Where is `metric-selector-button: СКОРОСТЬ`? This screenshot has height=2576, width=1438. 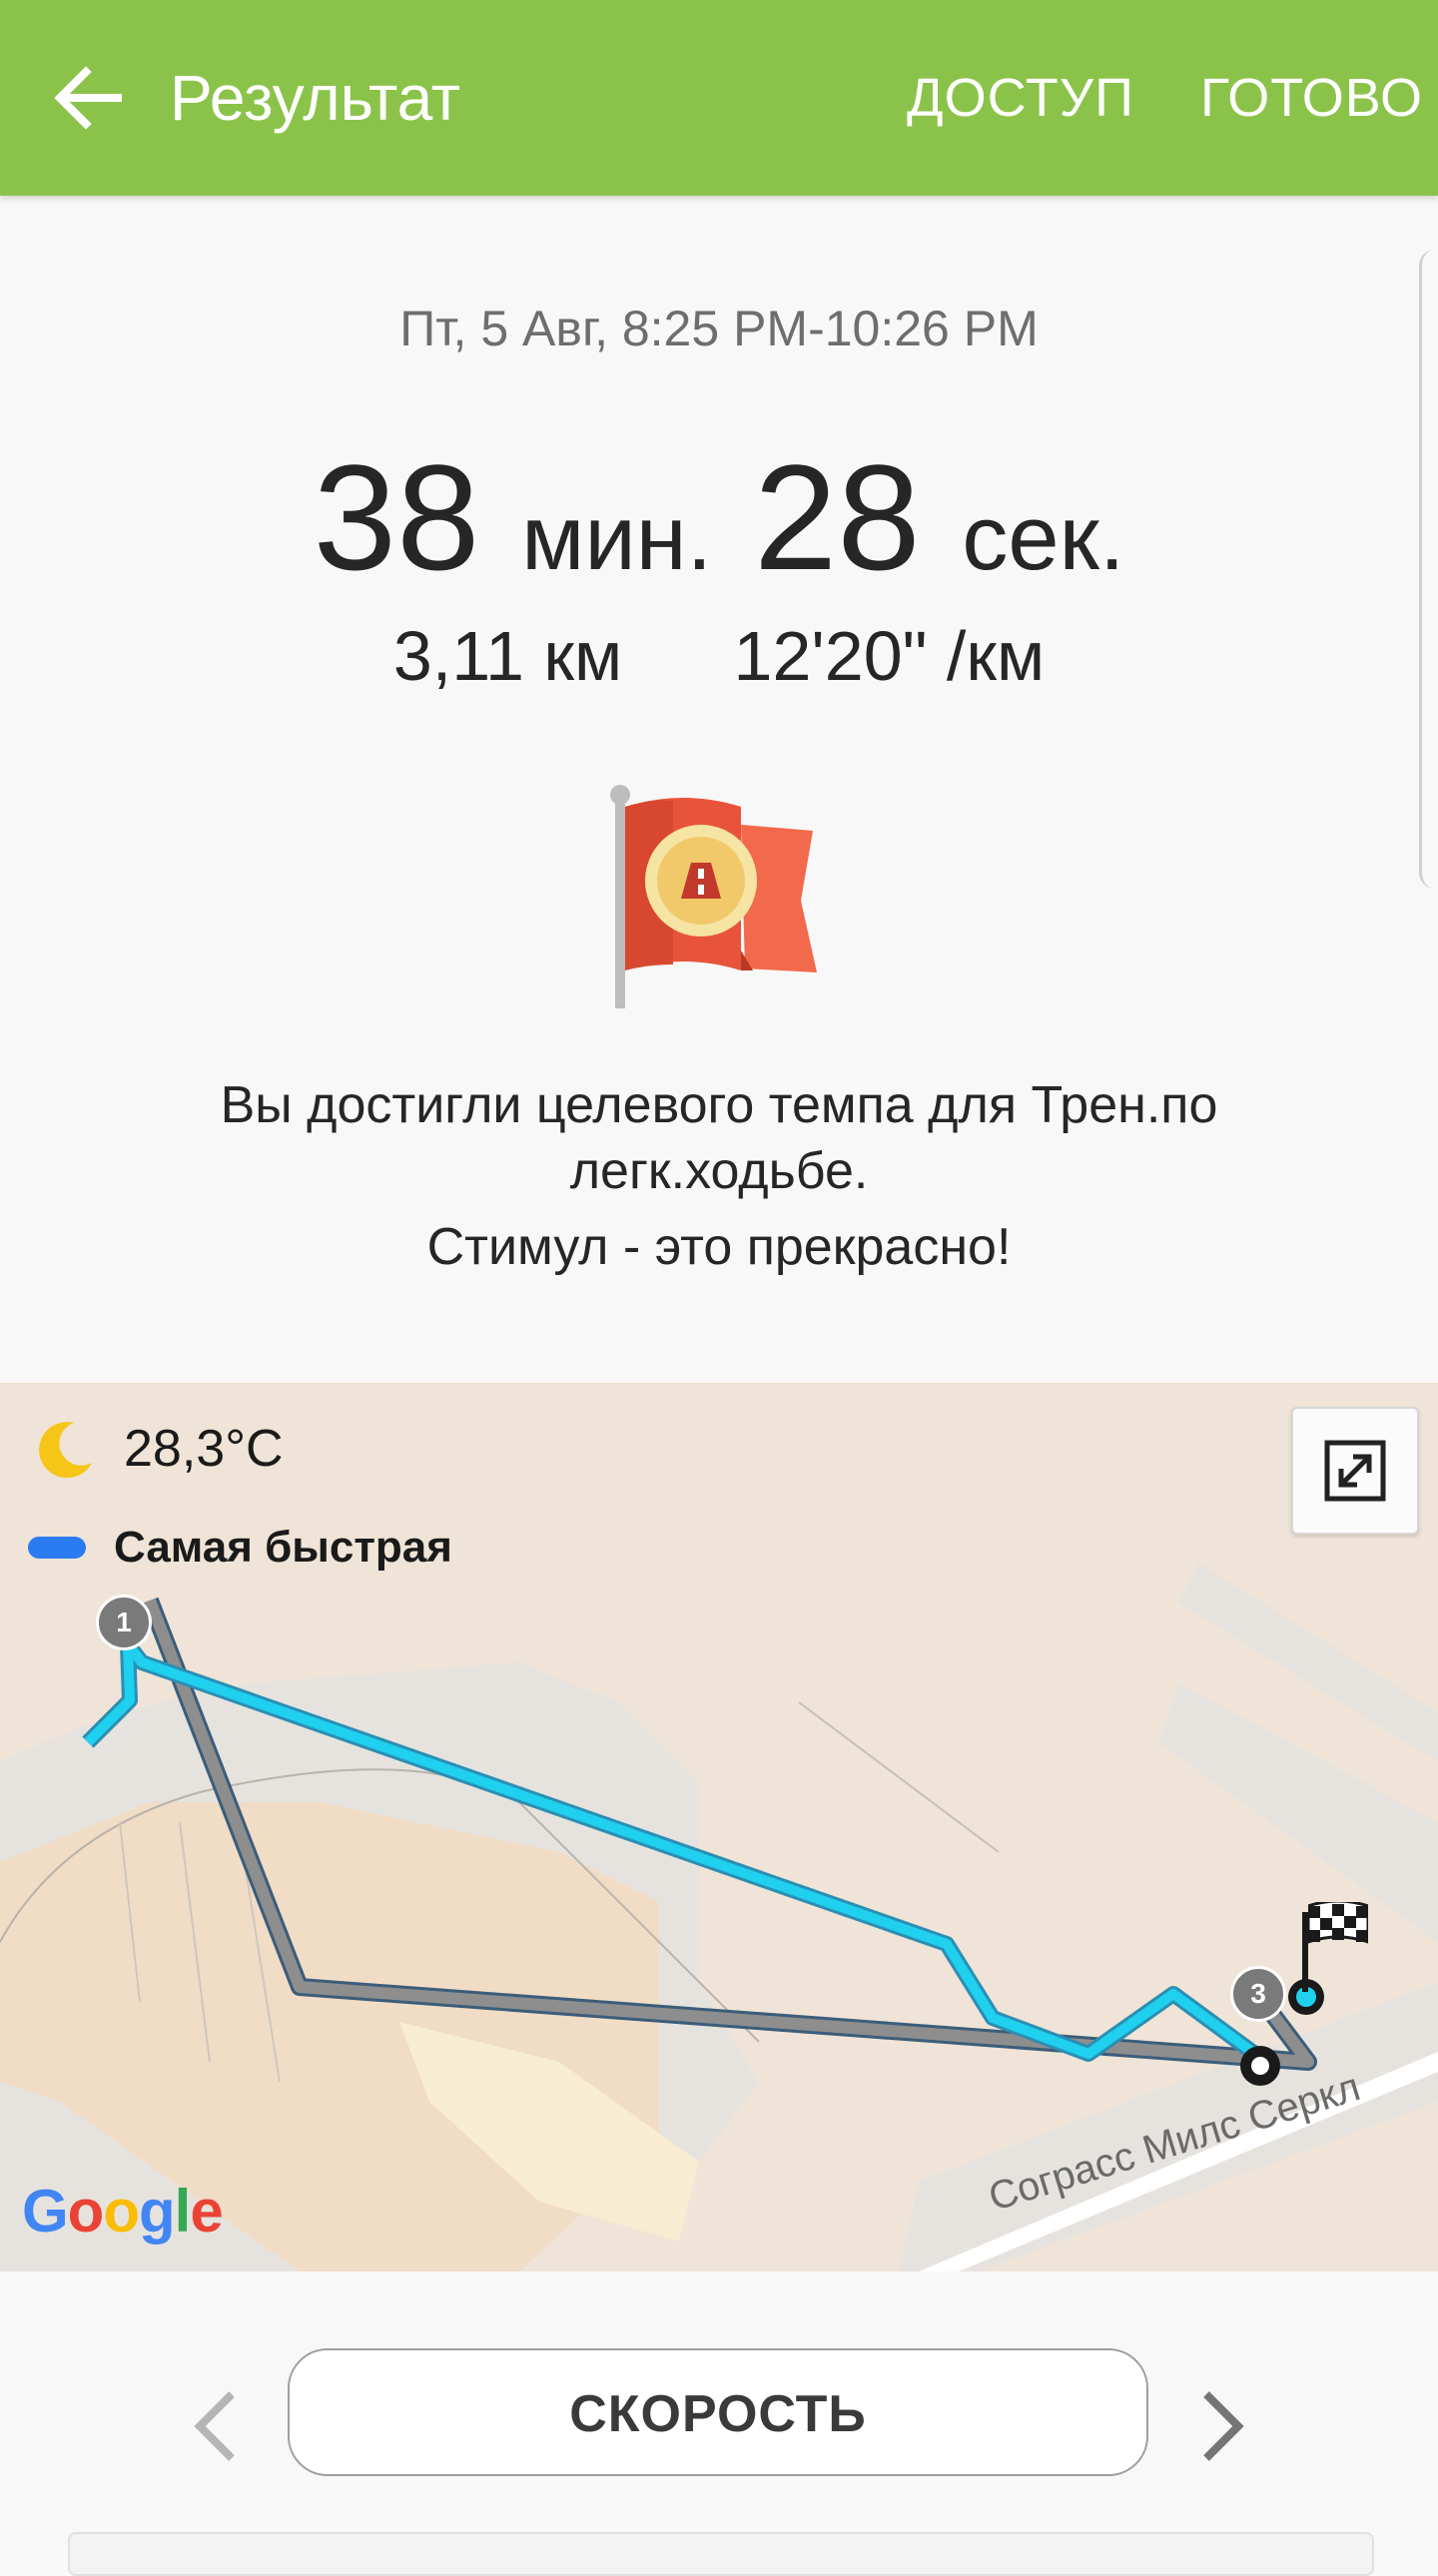 metric-selector-button: СКОРОСТЬ is located at coordinates (718, 2412).